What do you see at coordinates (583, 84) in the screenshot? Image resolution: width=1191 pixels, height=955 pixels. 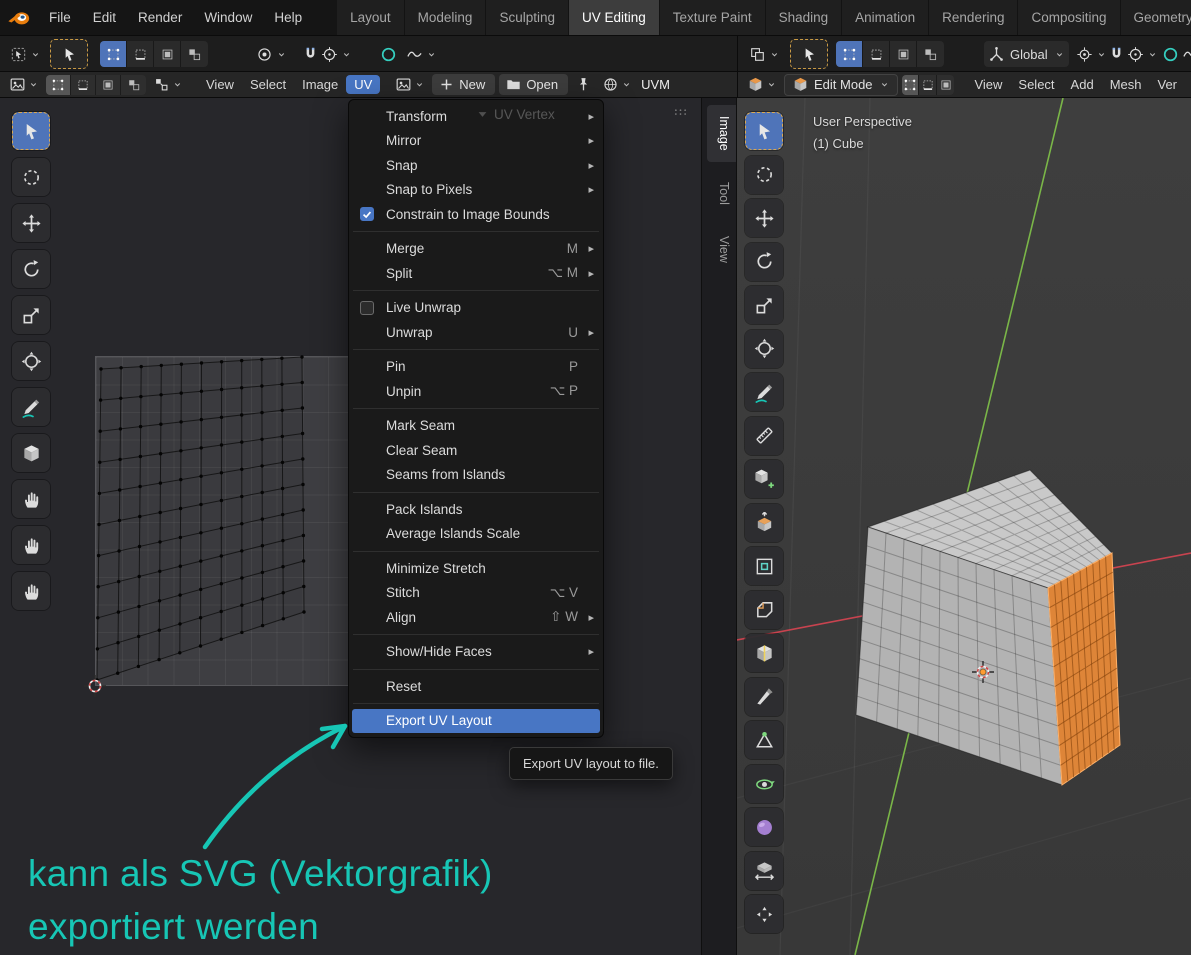 I see `pin-button` at bounding box center [583, 84].